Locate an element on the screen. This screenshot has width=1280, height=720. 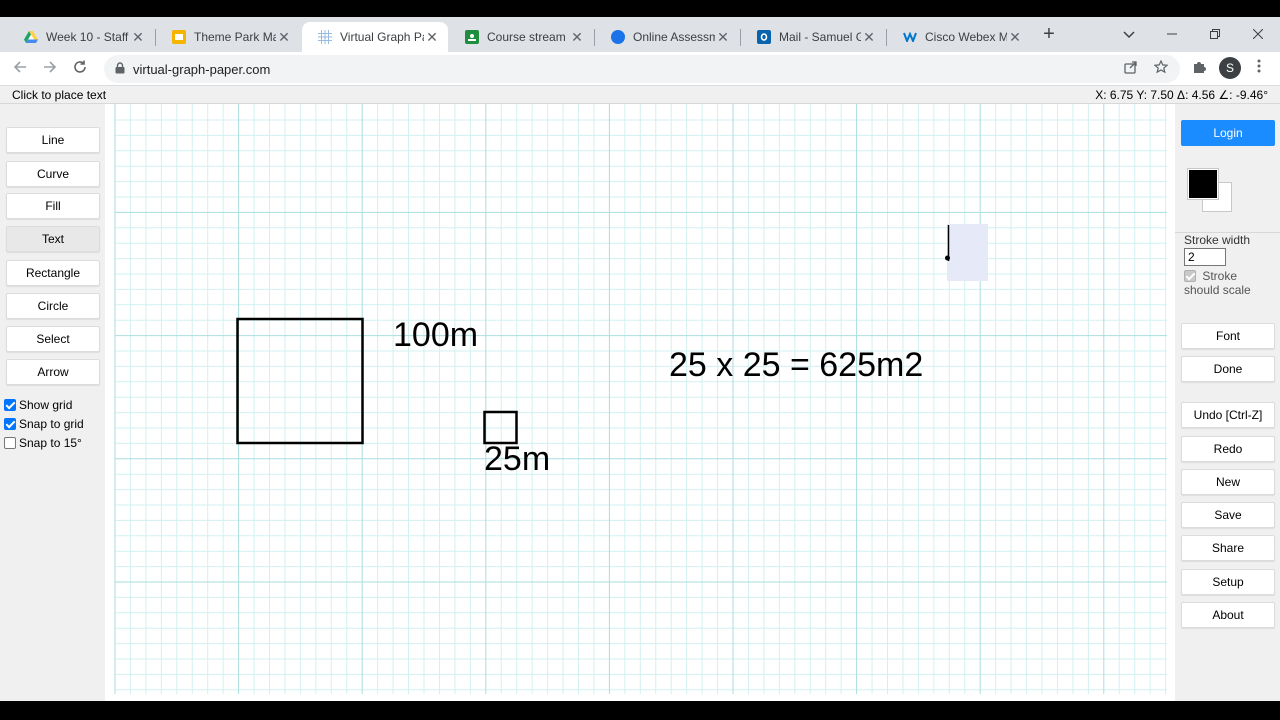
tab-course-stream: Course stream ✕ is located at coordinates (521, 37).